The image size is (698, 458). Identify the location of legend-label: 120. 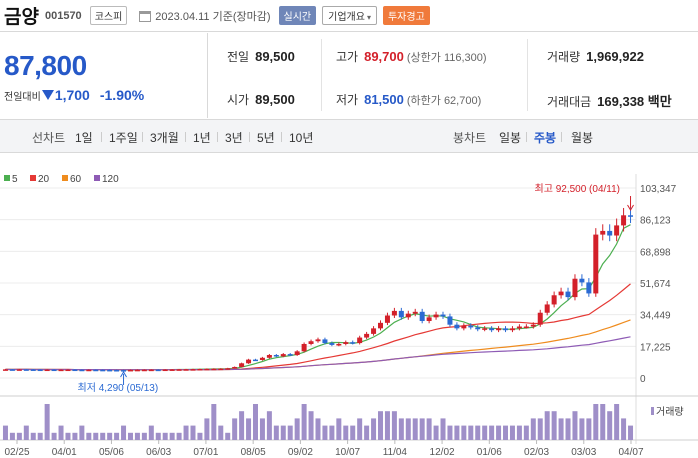
(110, 179).